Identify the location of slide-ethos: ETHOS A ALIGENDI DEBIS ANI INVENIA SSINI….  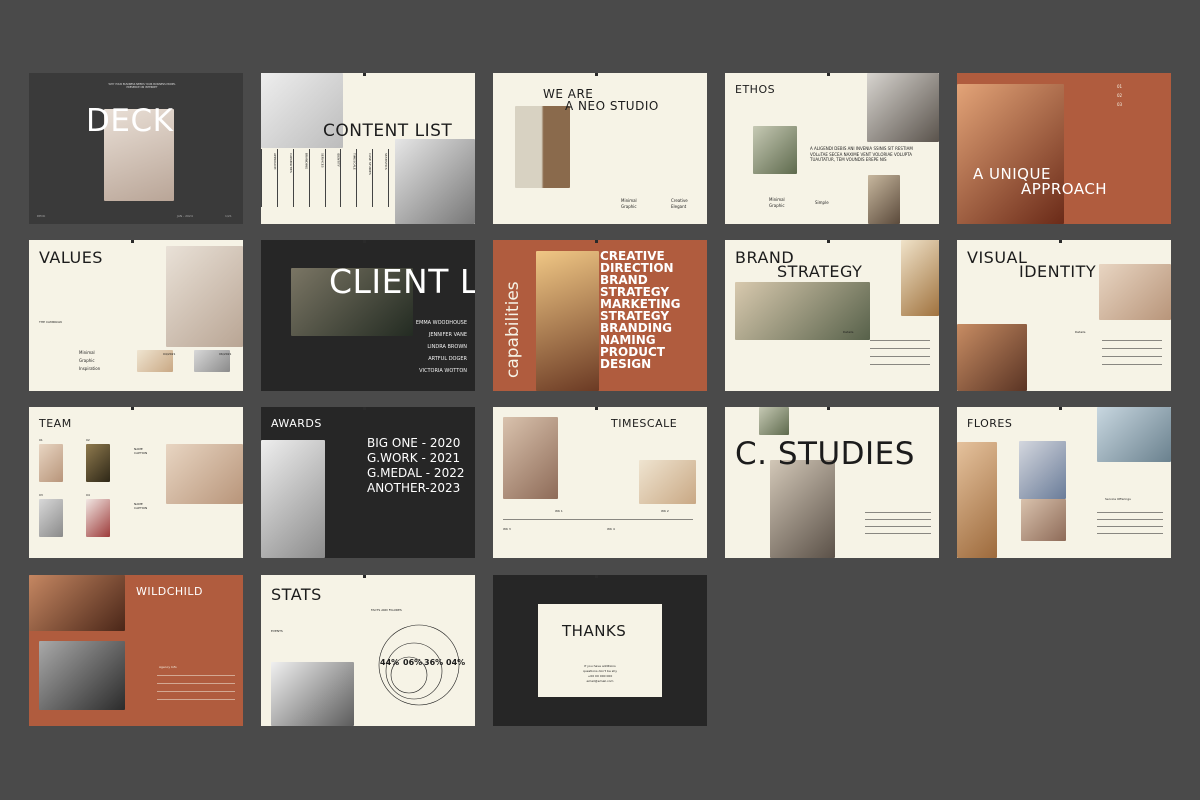
(832, 148).